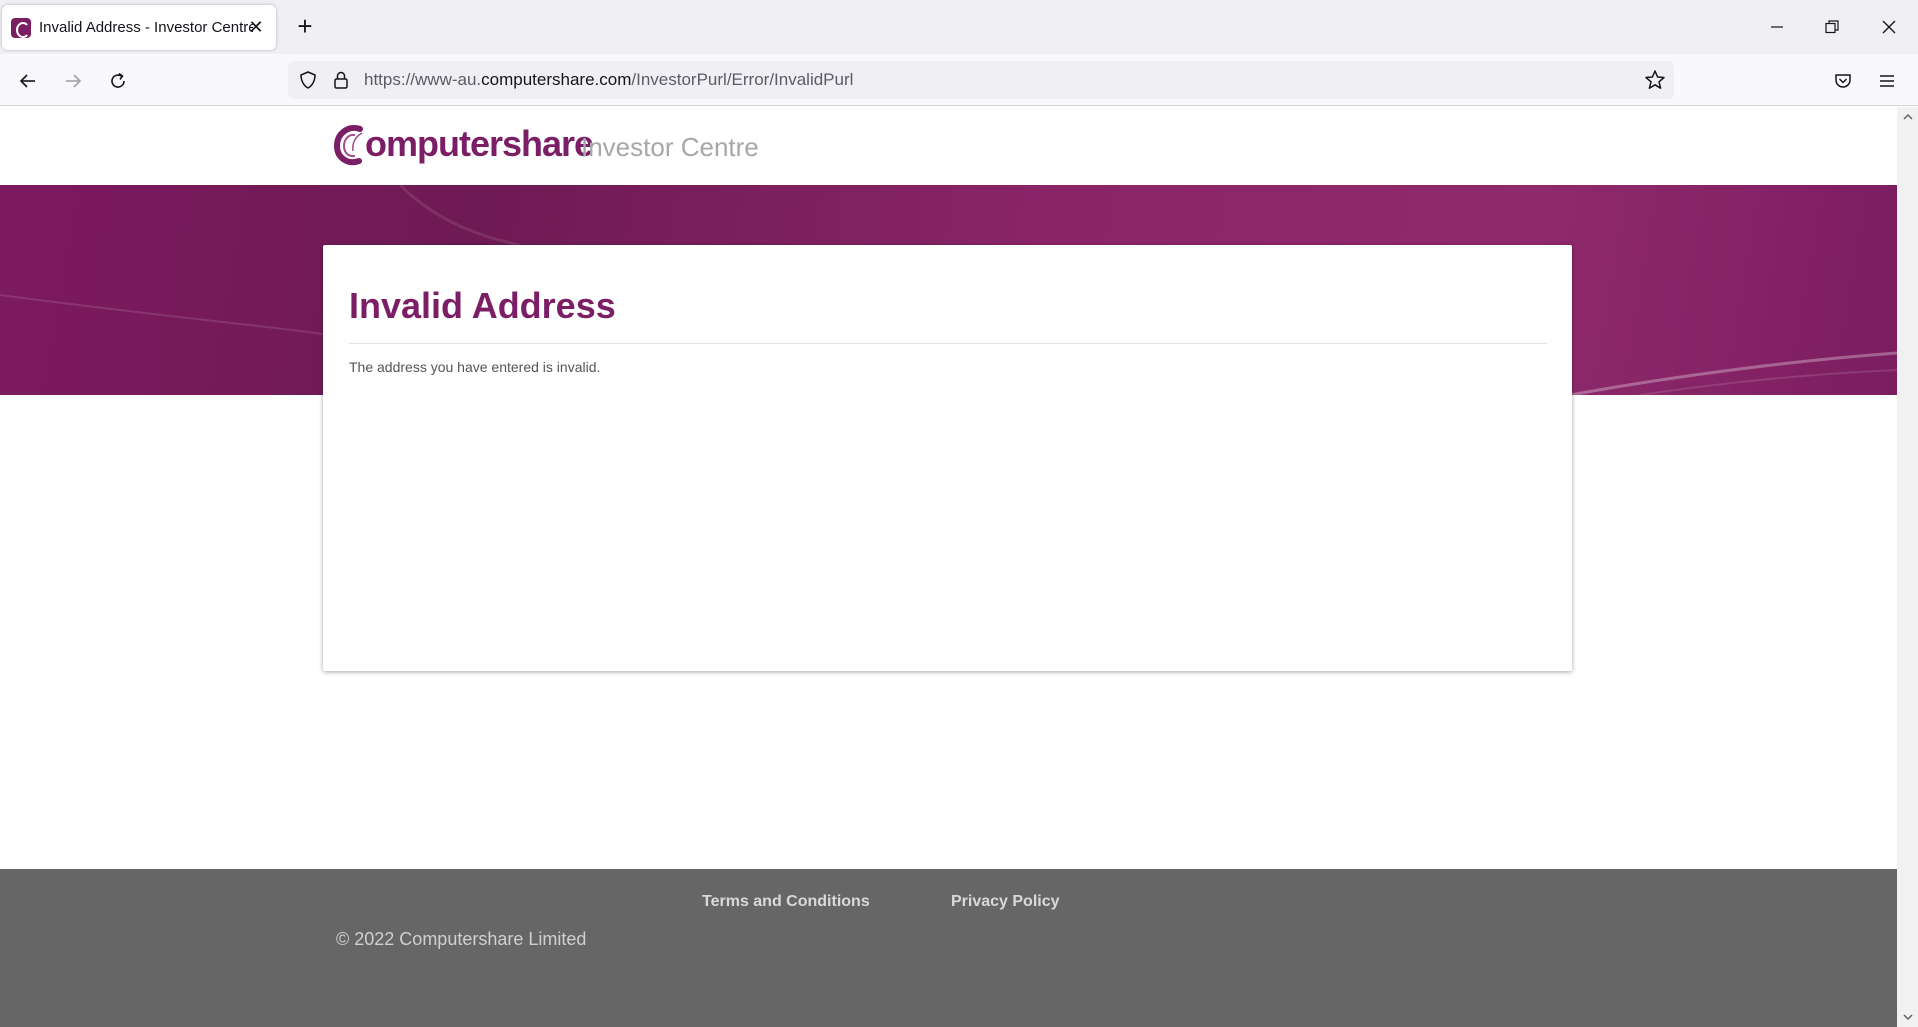 The width and height of the screenshot is (1918, 1027). What do you see at coordinates (308, 80) in the screenshot?
I see `tracking-shield-icon` at bounding box center [308, 80].